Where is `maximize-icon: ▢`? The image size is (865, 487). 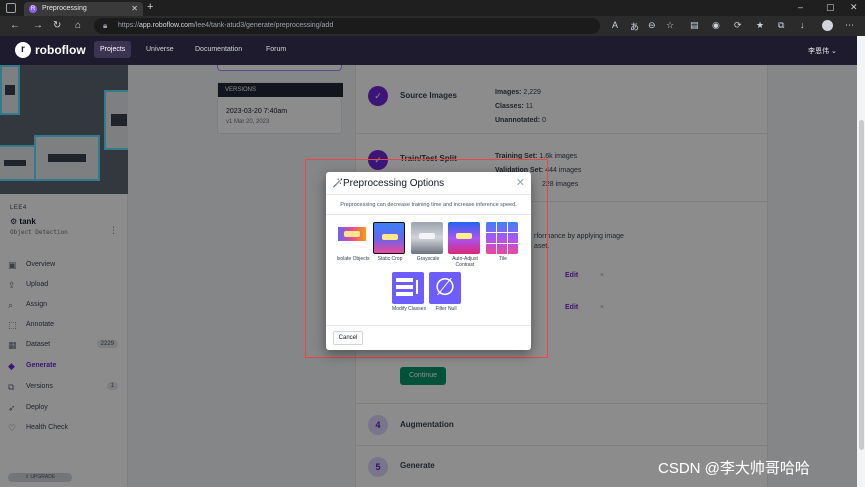
maximize-icon: ▢ is located at coordinates (830, 7).